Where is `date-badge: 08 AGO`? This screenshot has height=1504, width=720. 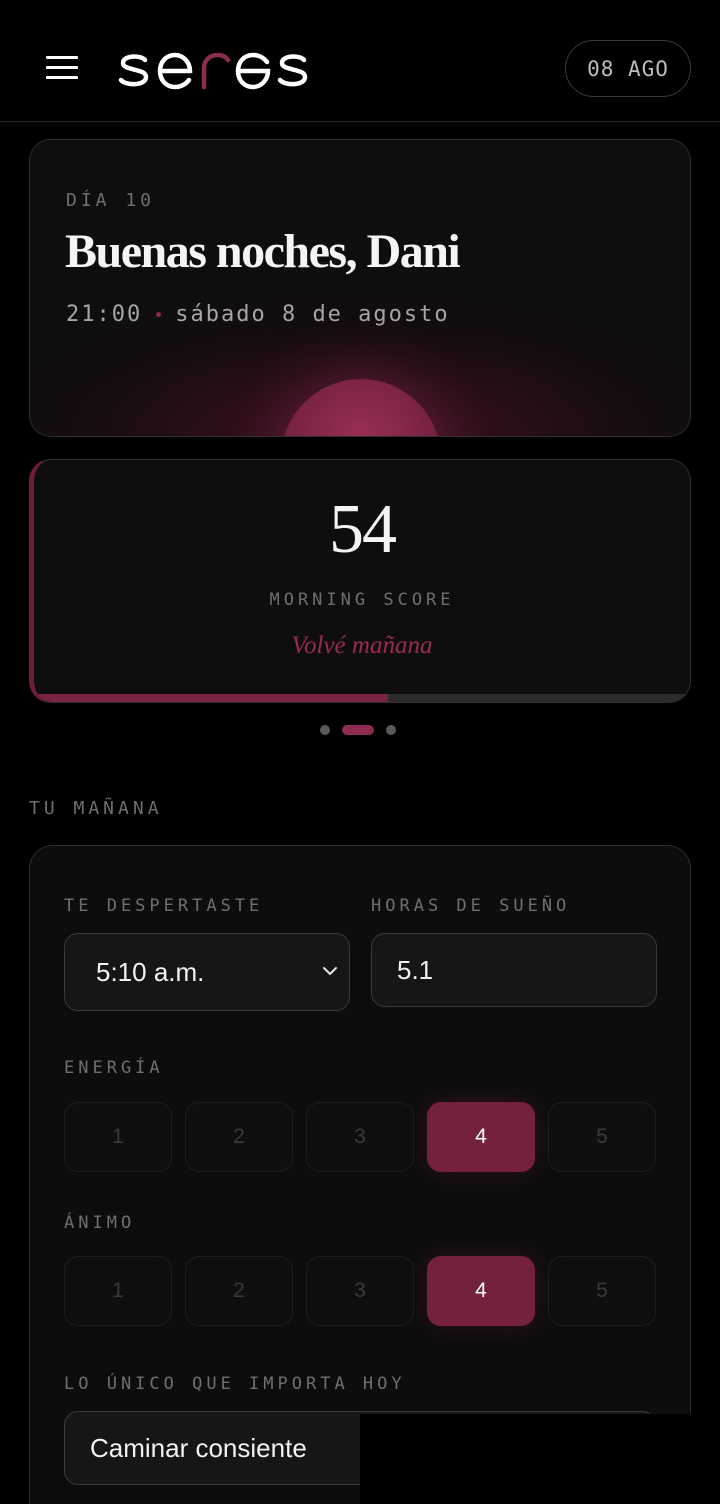
date-badge: 08 AGO is located at coordinates (628, 68).